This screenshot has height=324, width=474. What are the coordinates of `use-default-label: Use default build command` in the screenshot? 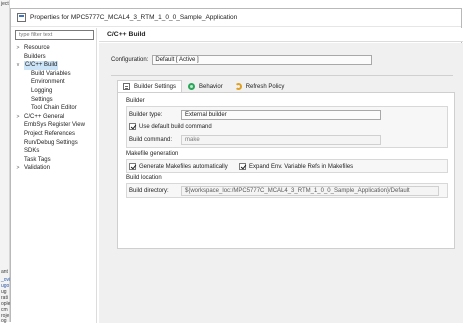 It's located at (175, 126).